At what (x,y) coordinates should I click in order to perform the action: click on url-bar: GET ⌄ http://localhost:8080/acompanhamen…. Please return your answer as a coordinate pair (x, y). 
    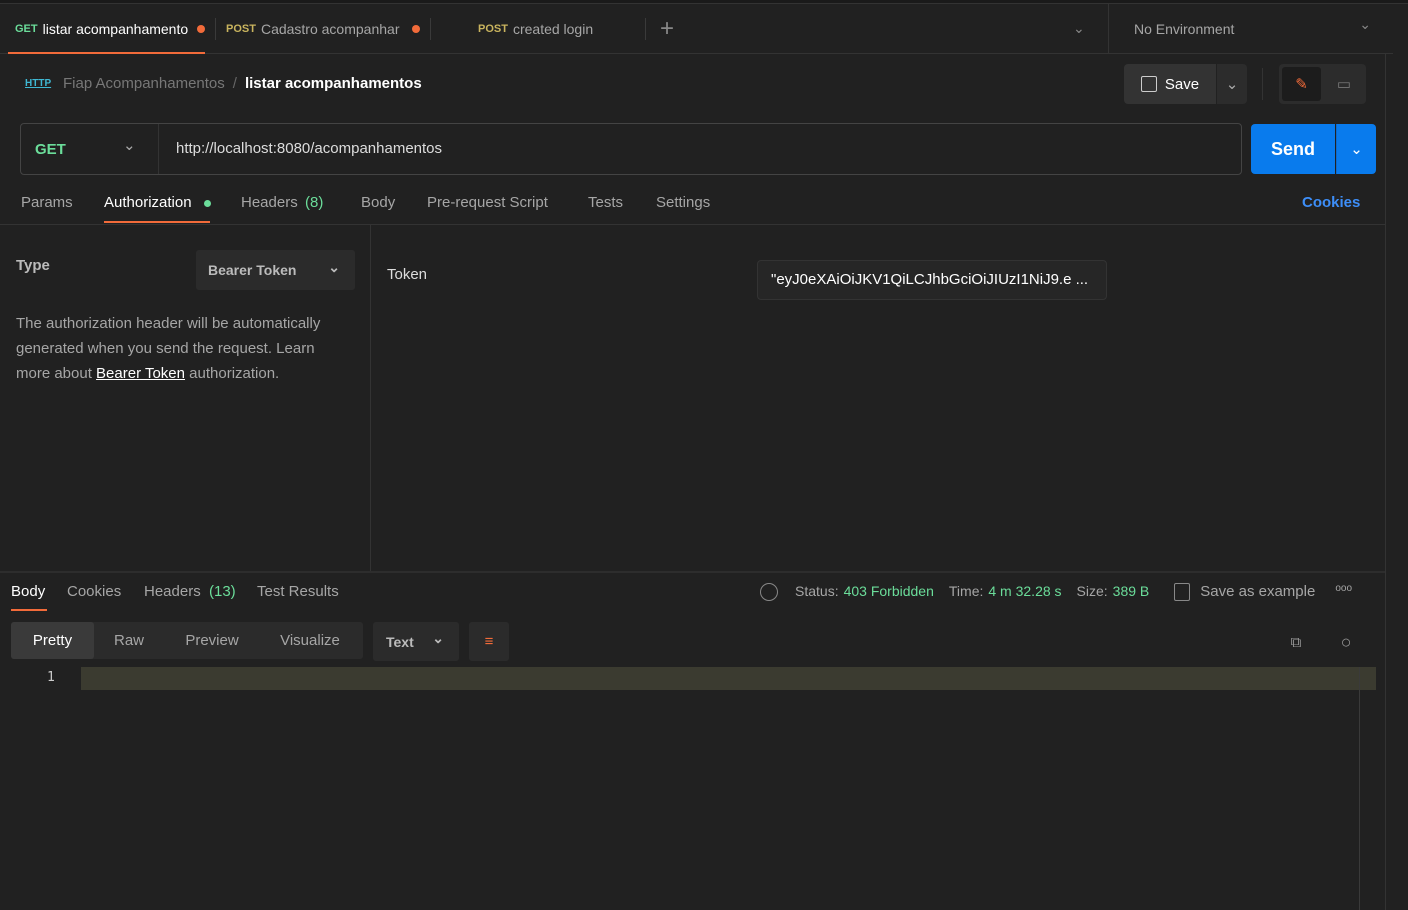
    Looking at the image, I should click on (631, 149).